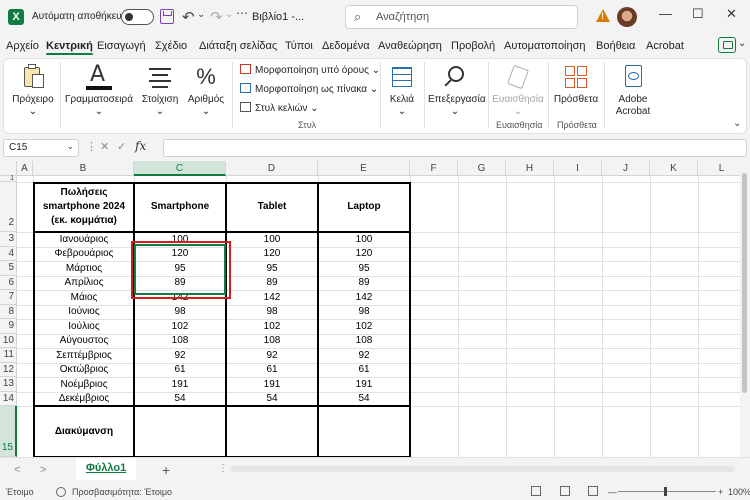 This screenshot has width=750, height=500. Describe the element at coordinates (545, 46) in the screenshot. I see `tab-automate: Αυτοματοποίηση` at that location.